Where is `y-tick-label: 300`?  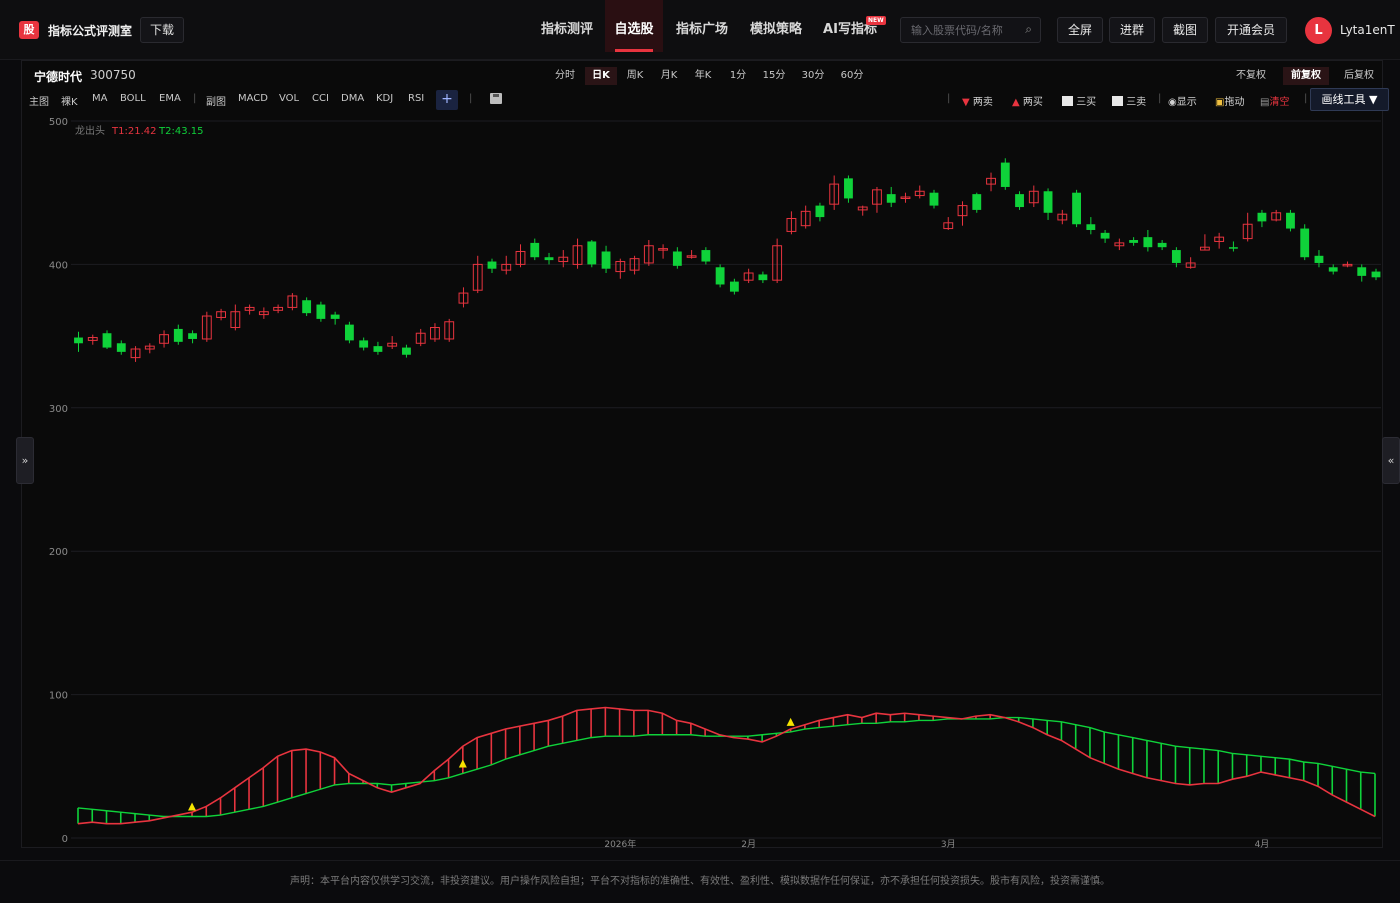
y-tick-label: 300 is located at coordinates (58, 409).